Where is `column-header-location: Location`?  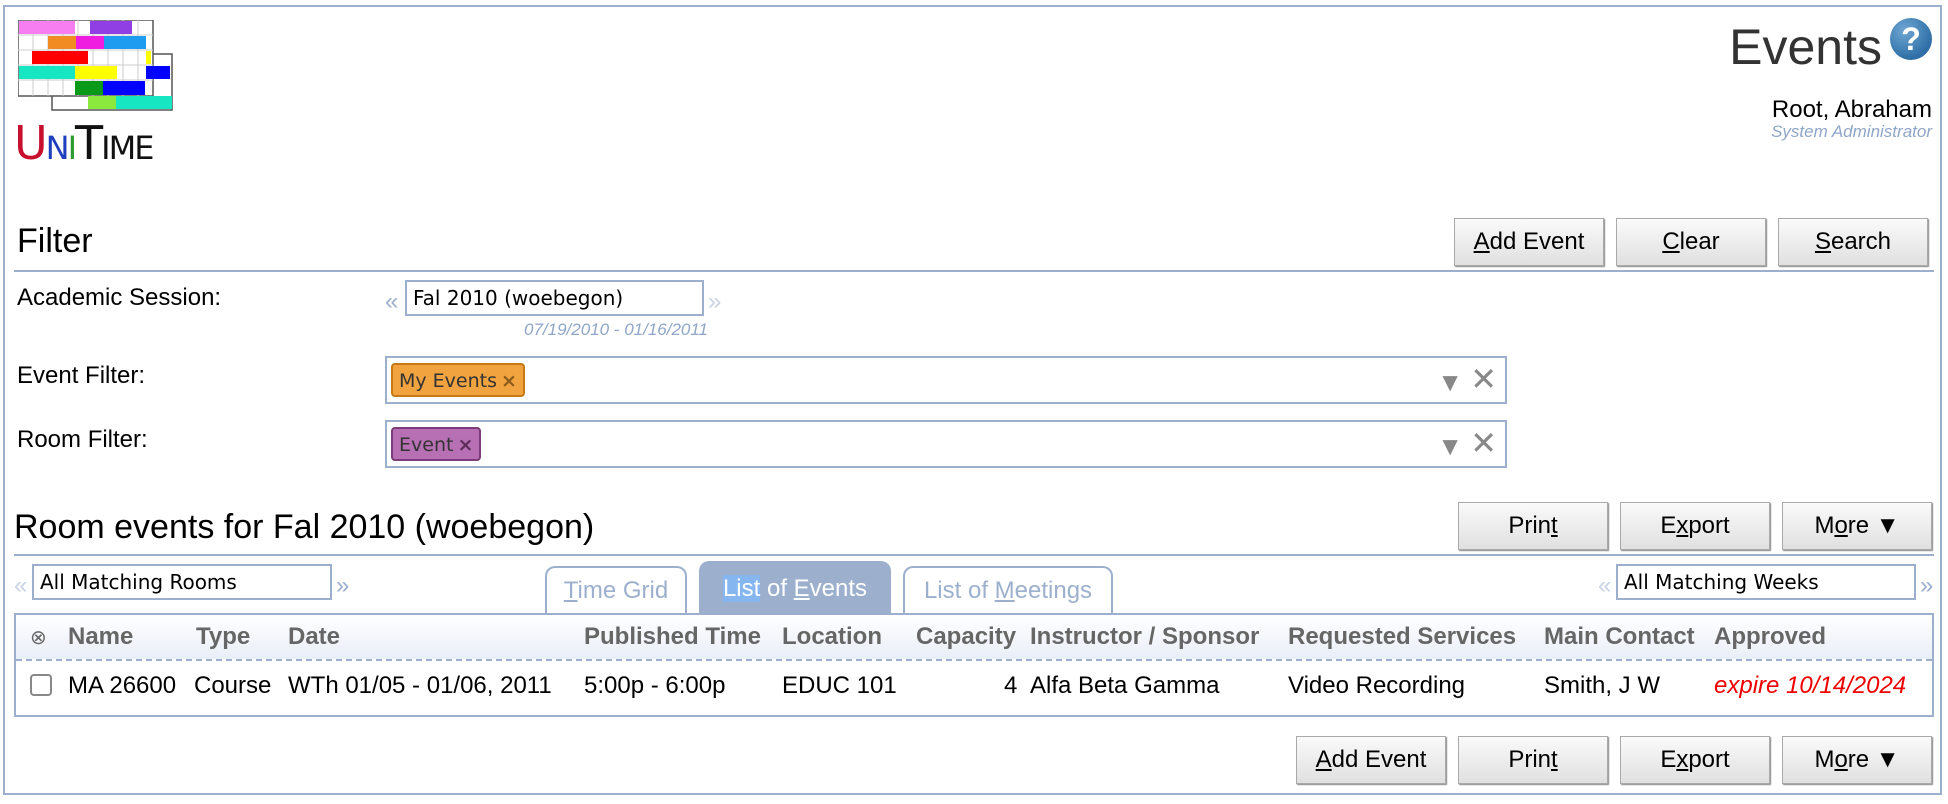 column-header-location: Location is located at coordinates (832, 637).